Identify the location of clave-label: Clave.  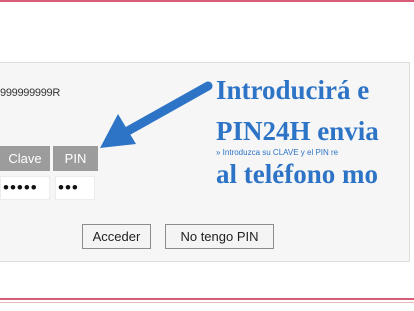
(25, 158).